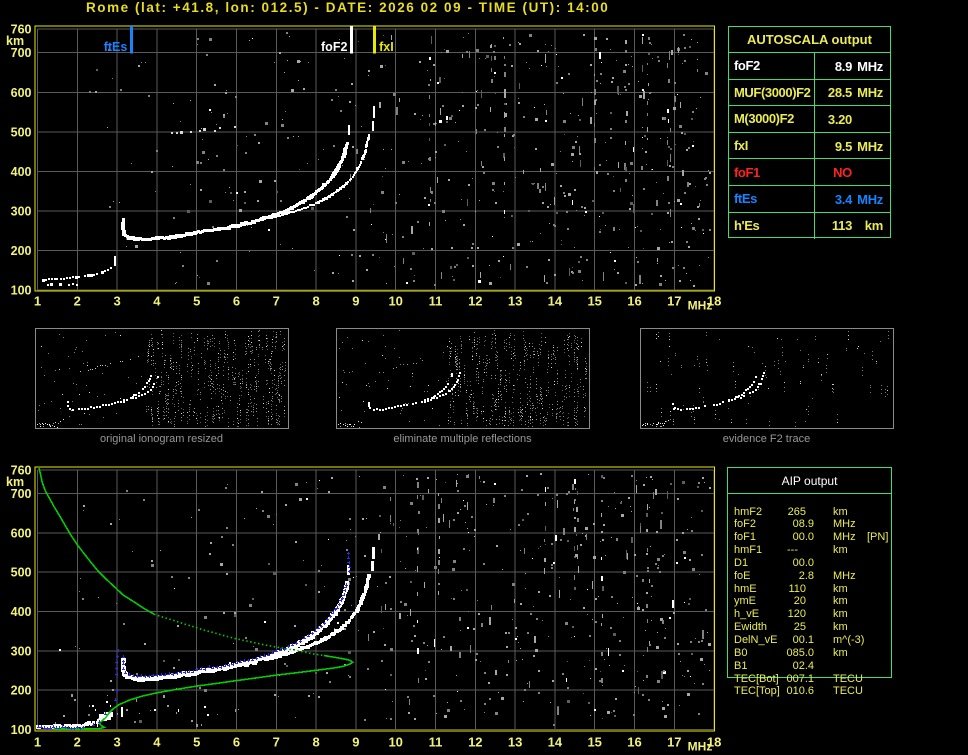  I want to click on aip-row-D1: D1 00.0, so click(809, 563).